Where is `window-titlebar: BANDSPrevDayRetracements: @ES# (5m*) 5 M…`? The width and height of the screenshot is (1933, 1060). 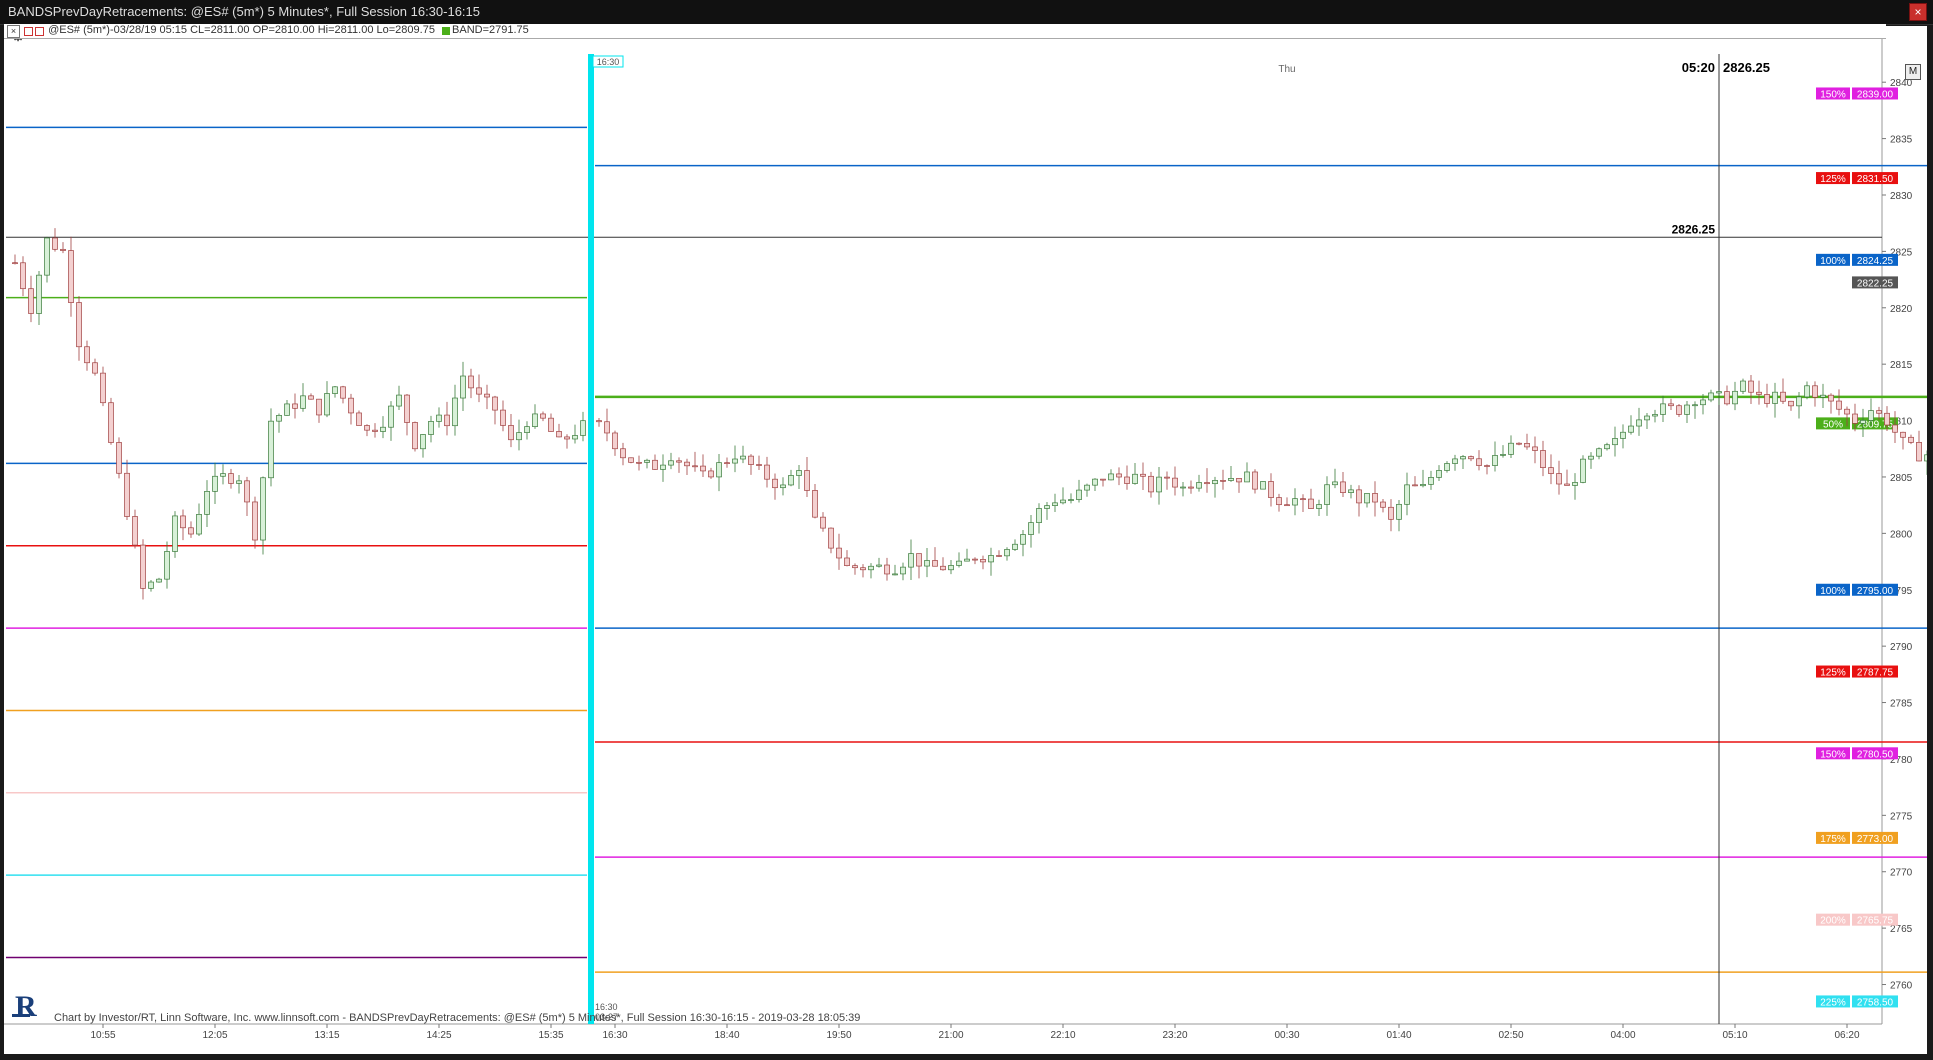
window-titlebar: BANDSPrevDayRetracements: @ES# (5m*) 5 M… is located at coordinates (966, 12).